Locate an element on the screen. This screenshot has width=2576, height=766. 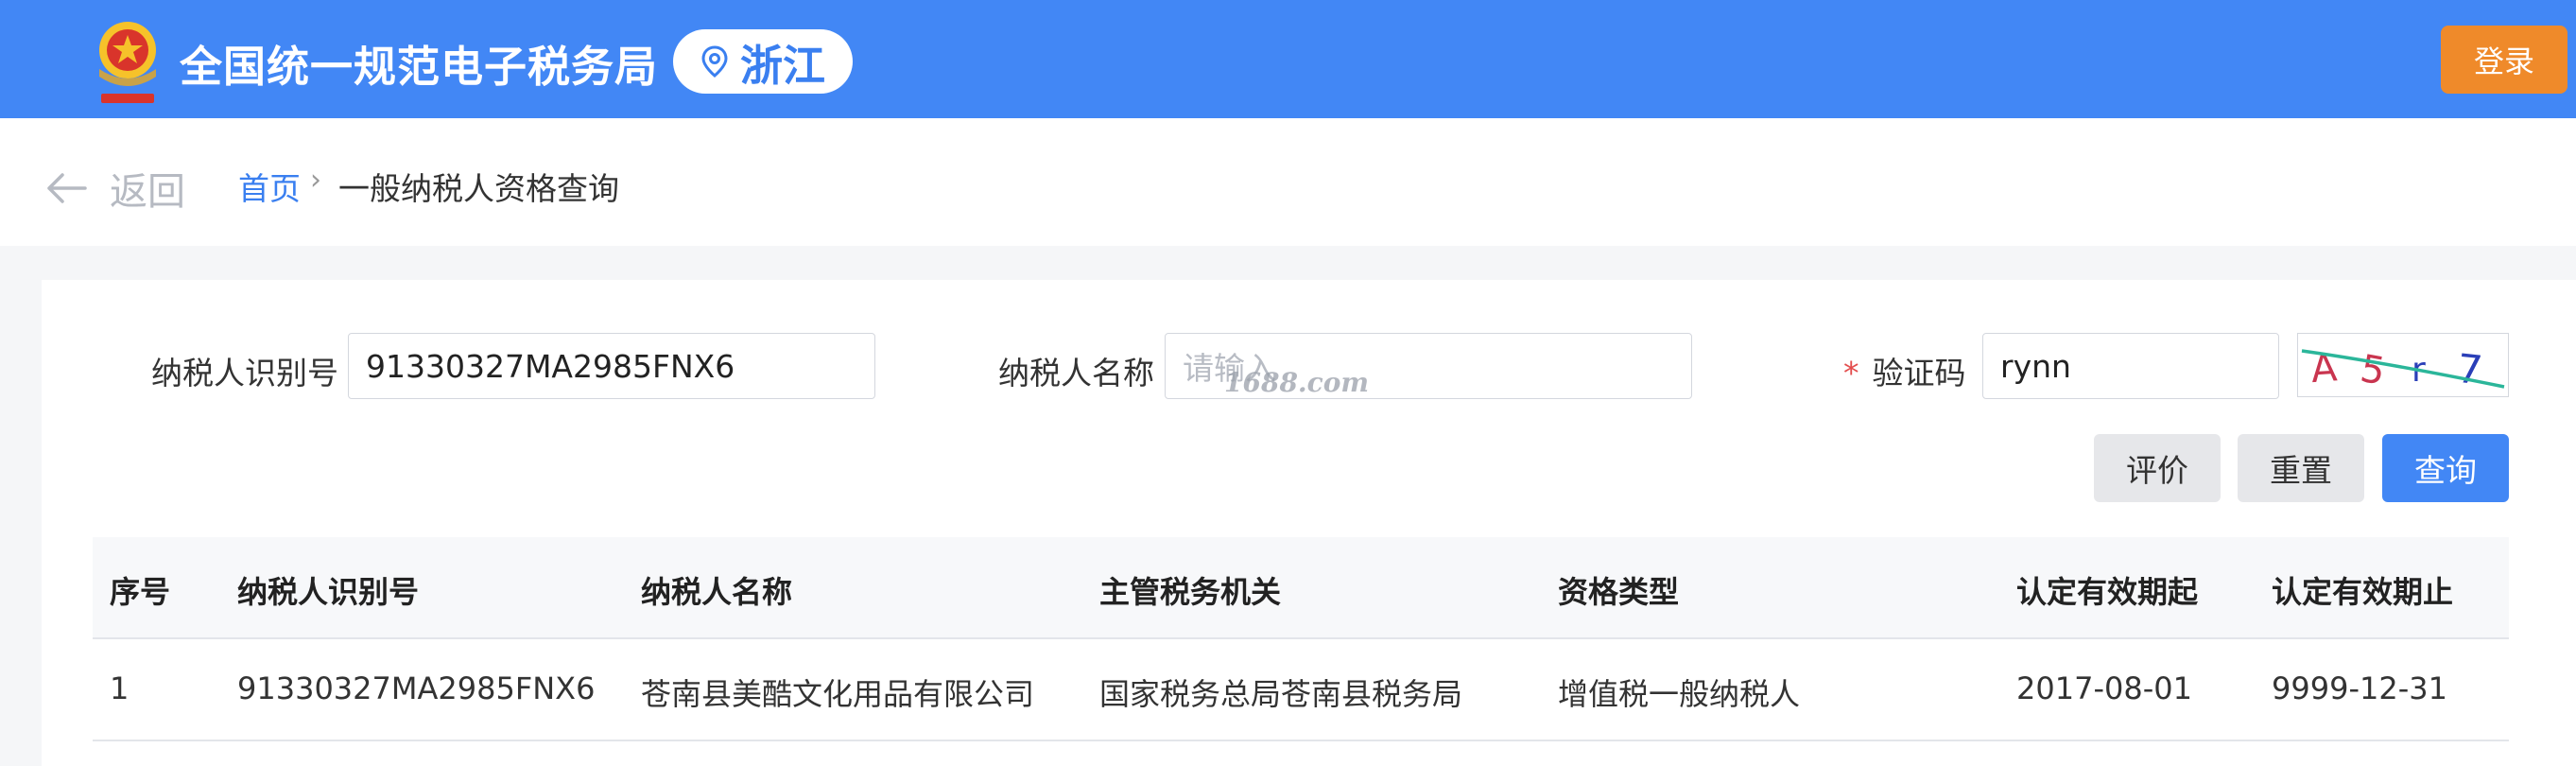
arrow-left-icon is located at coordinates (67, 188).